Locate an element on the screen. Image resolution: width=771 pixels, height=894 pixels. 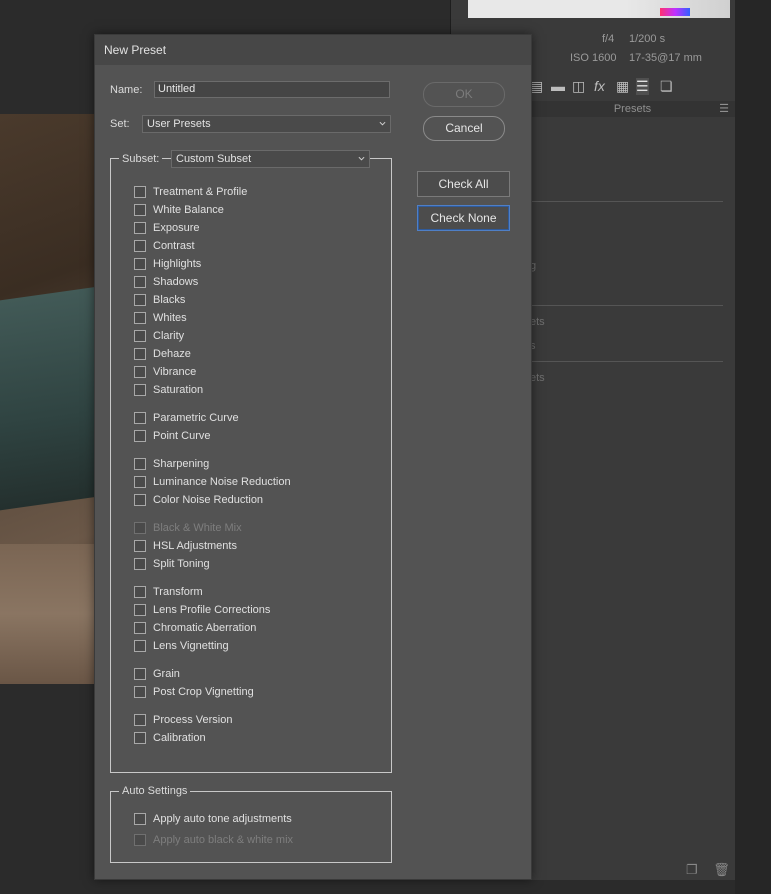
ok-button: OK is located at coordinates (464, 94).